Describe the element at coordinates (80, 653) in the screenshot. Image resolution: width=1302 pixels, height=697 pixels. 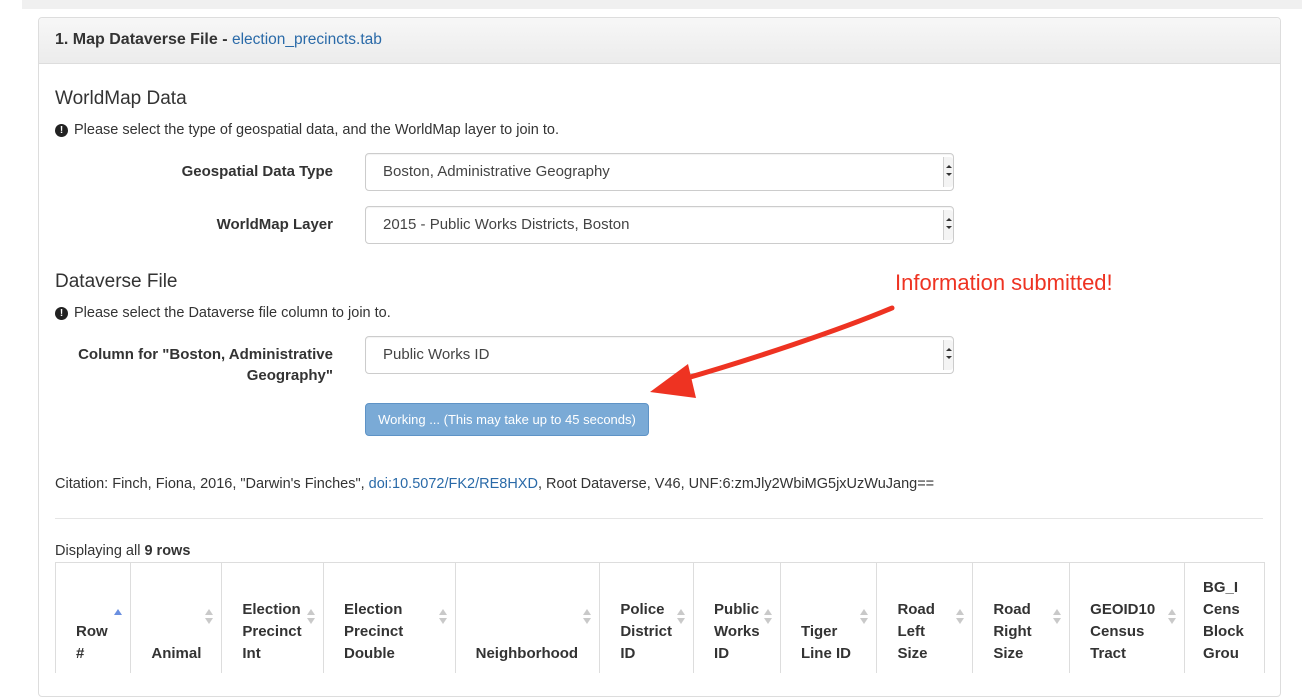
I see `column-header-text: #` at that location.